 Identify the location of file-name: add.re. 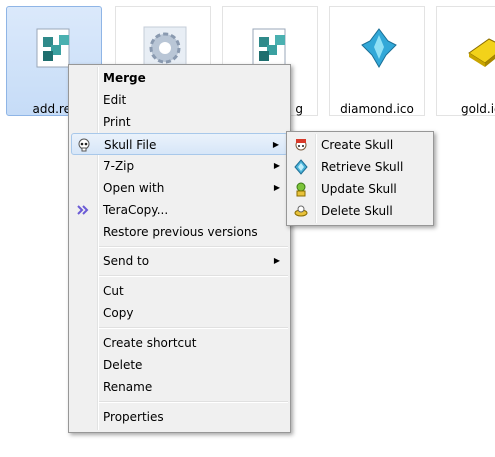
(51, 109).